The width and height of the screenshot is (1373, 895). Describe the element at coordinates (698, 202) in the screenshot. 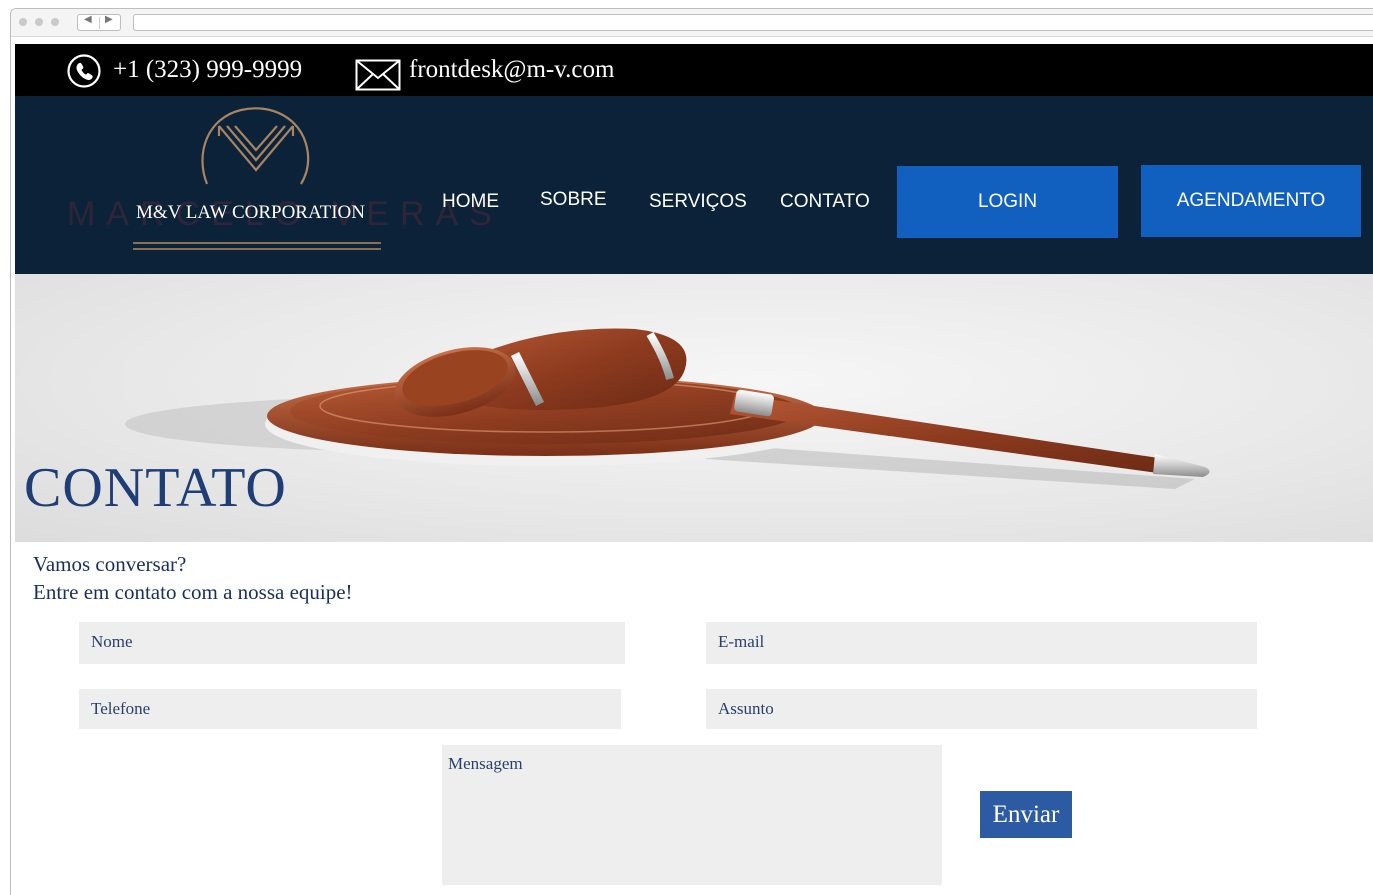

I see `nav-servicos: SERVIÇOS` at that location.